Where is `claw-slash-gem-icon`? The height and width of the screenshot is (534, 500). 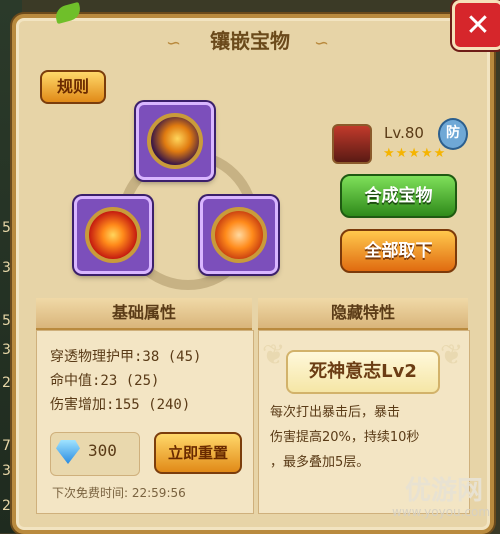
claw-slash-gem-icon is located at coordinates (175, 141).